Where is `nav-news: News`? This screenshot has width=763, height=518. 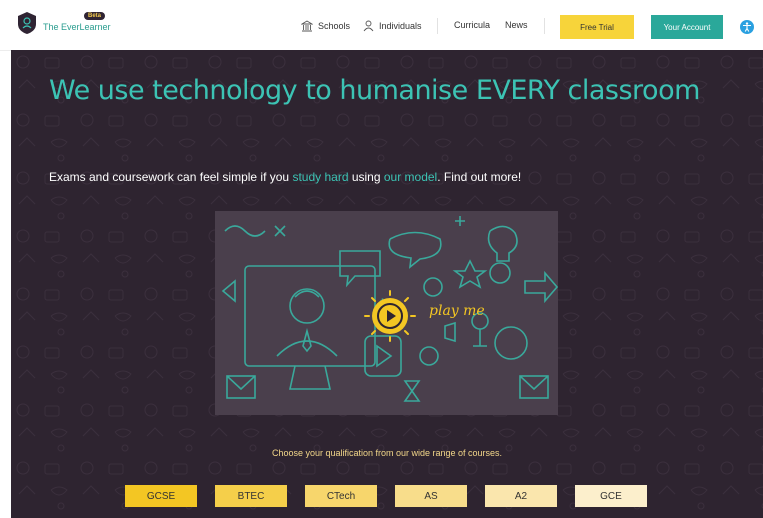 nav-news: News is located at coordinates (516, 25).